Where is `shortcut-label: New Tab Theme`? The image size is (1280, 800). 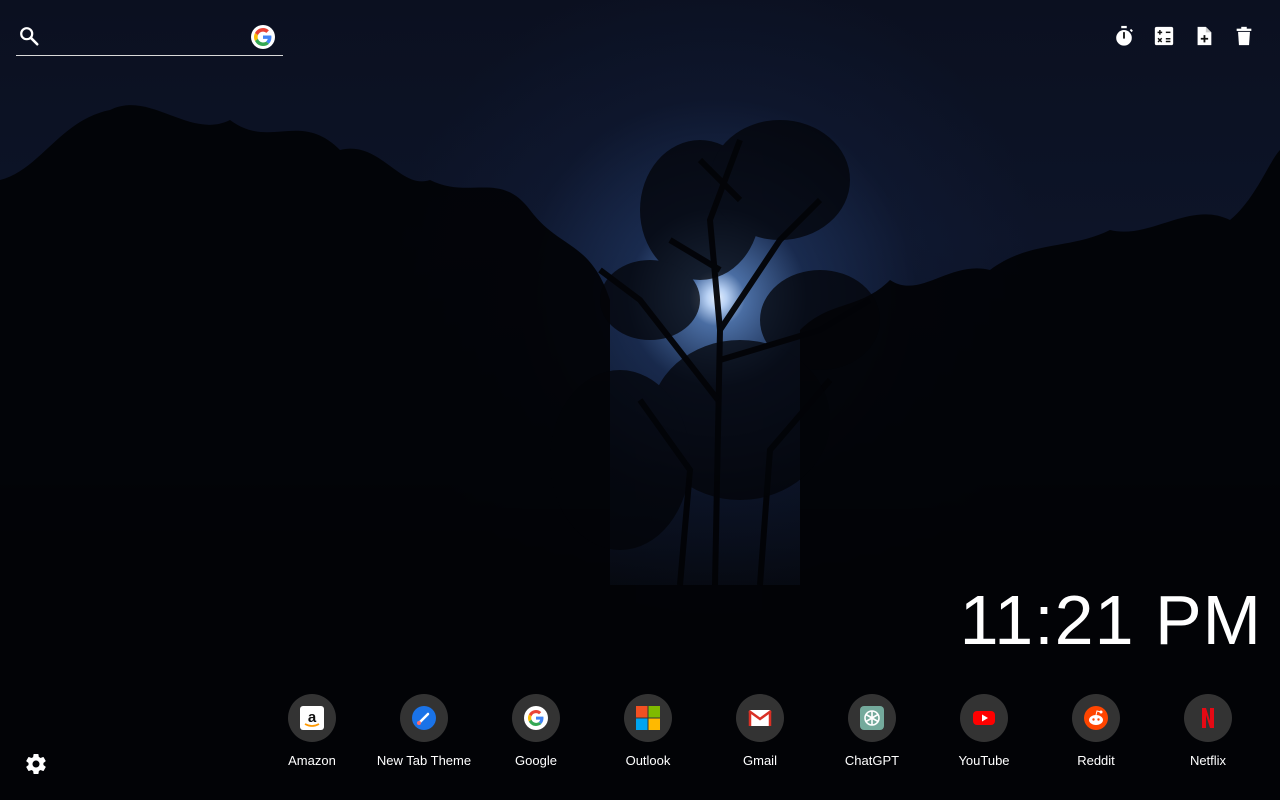 shortcut-label: New Tab Theme is located at coordinates (424, 760).